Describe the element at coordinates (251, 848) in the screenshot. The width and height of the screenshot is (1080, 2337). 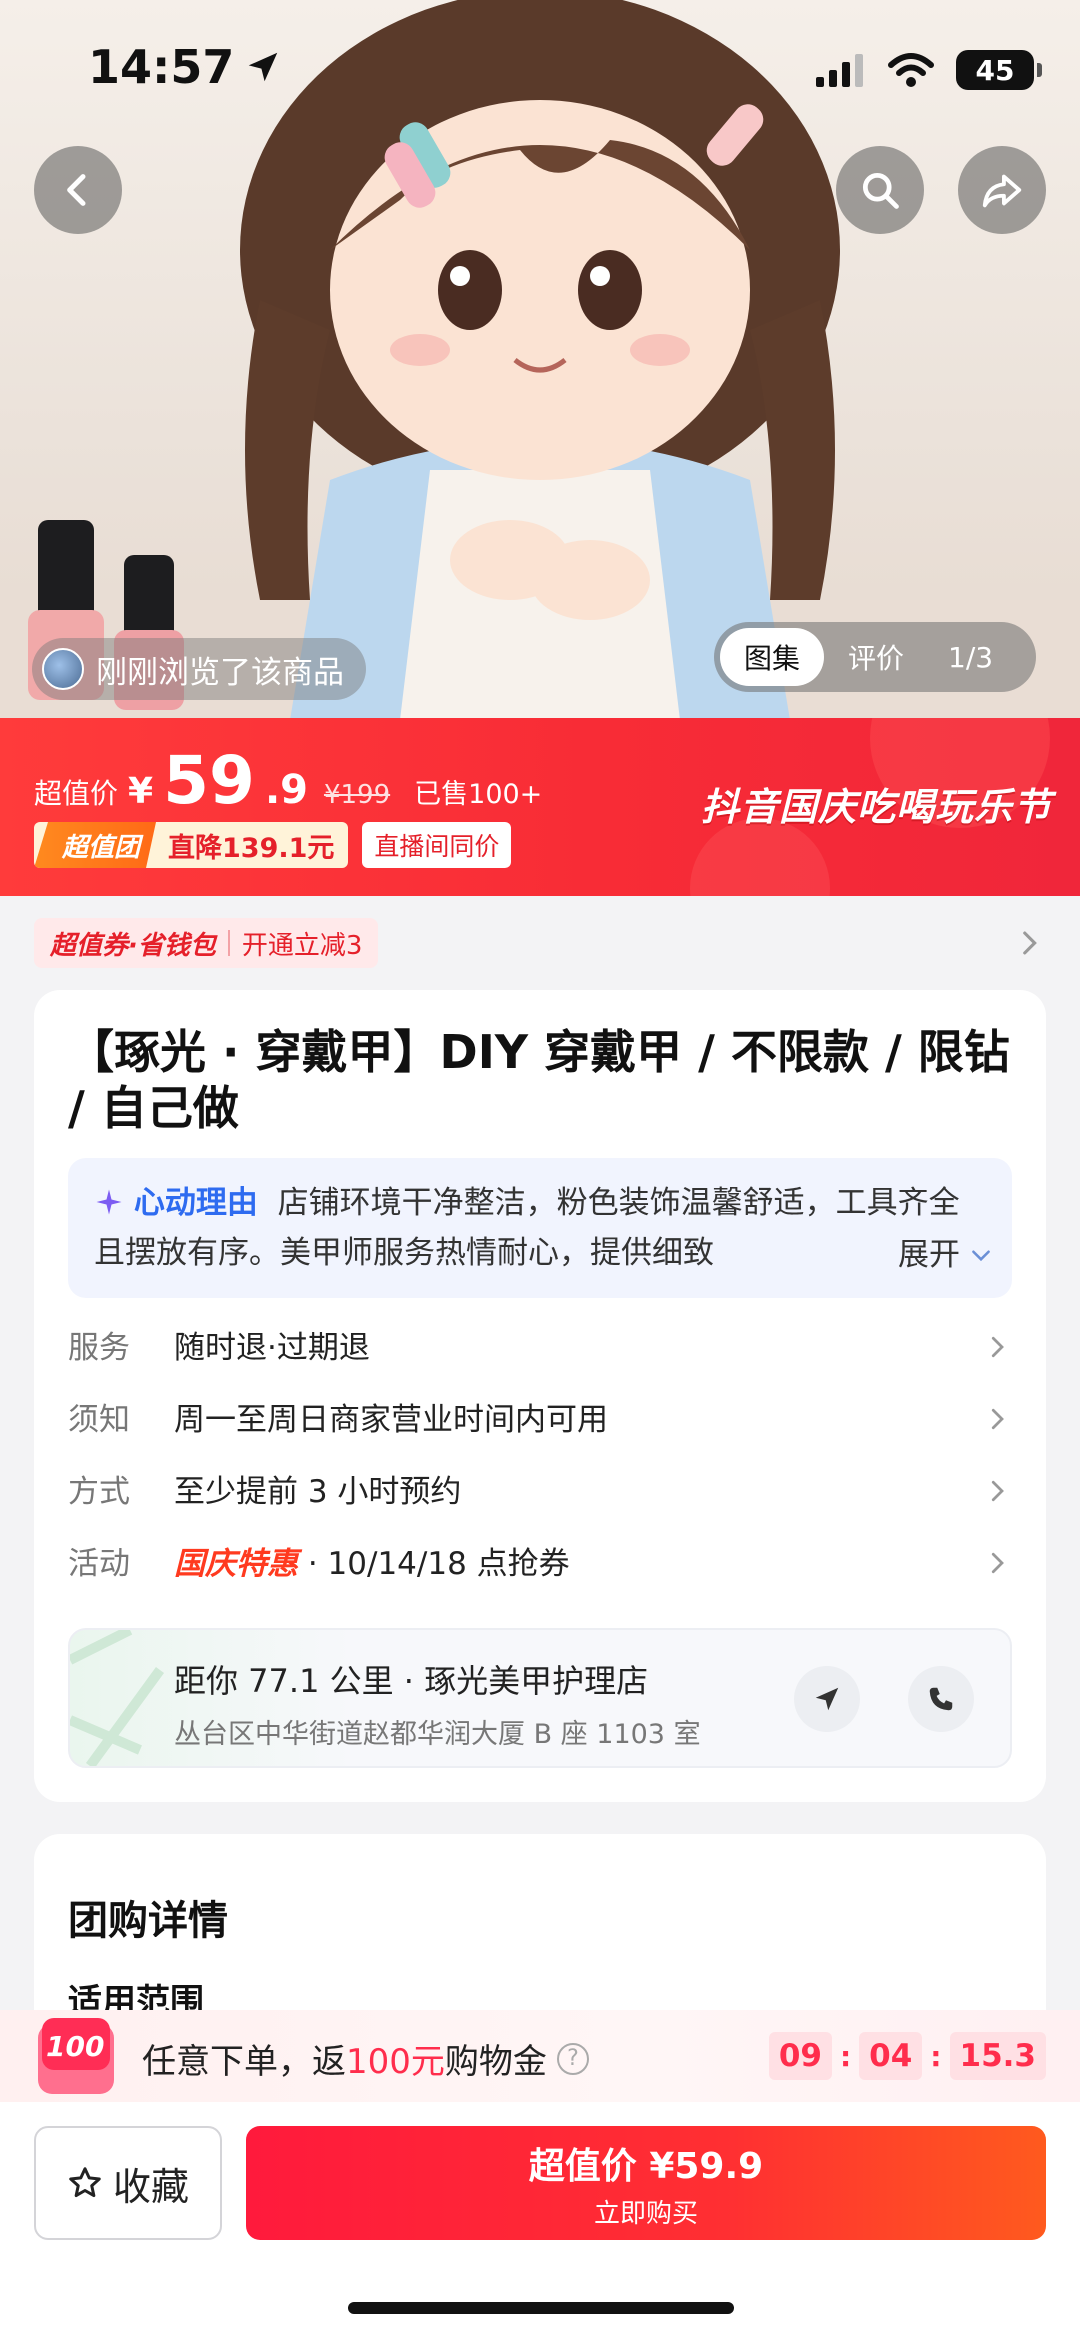
I see `discount-text: 直降139.1元` at that location.